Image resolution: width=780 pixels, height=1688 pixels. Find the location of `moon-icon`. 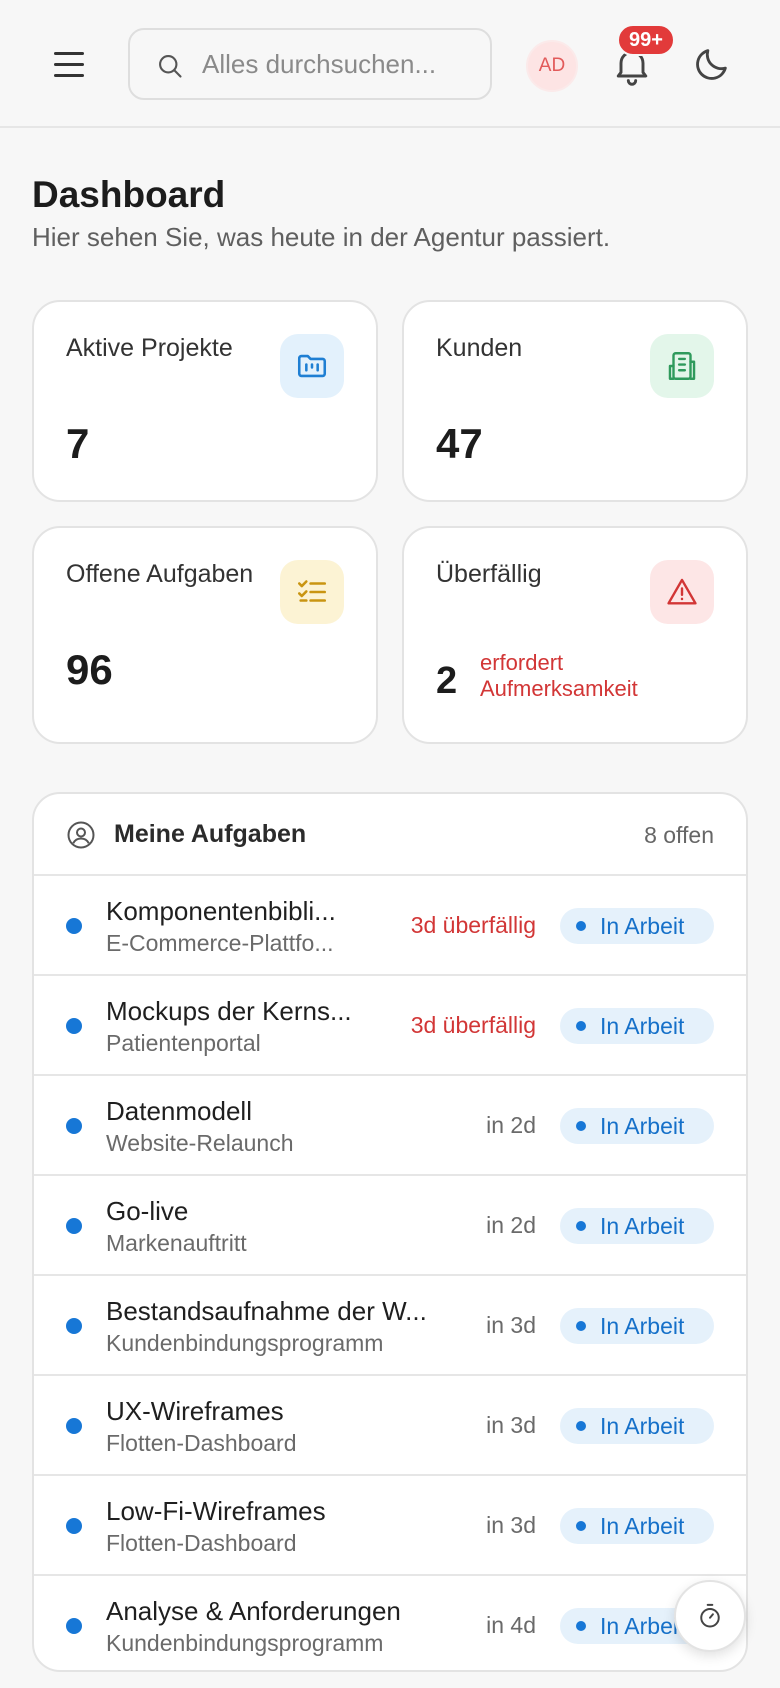

moon-icon is located at coordinates (712, 64).